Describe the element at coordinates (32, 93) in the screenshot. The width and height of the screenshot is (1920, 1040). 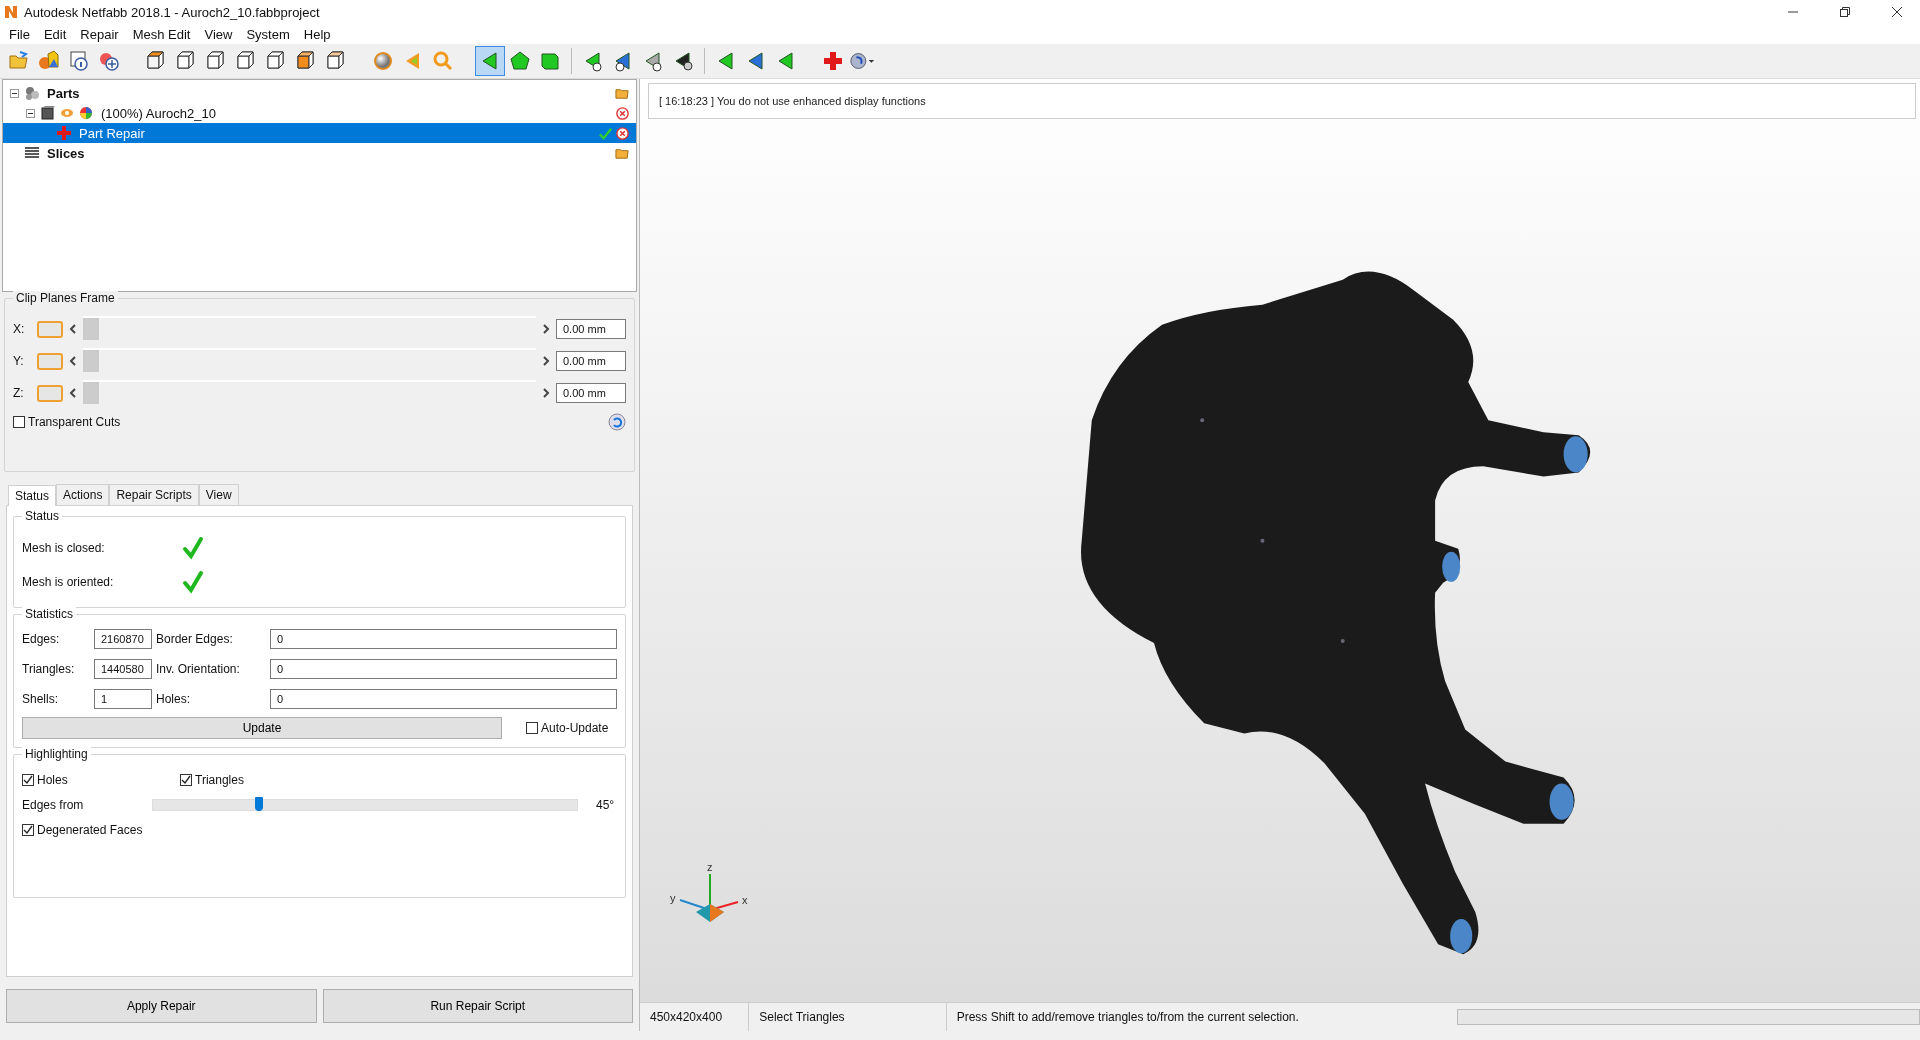
I see `spheres-icon` at that location.